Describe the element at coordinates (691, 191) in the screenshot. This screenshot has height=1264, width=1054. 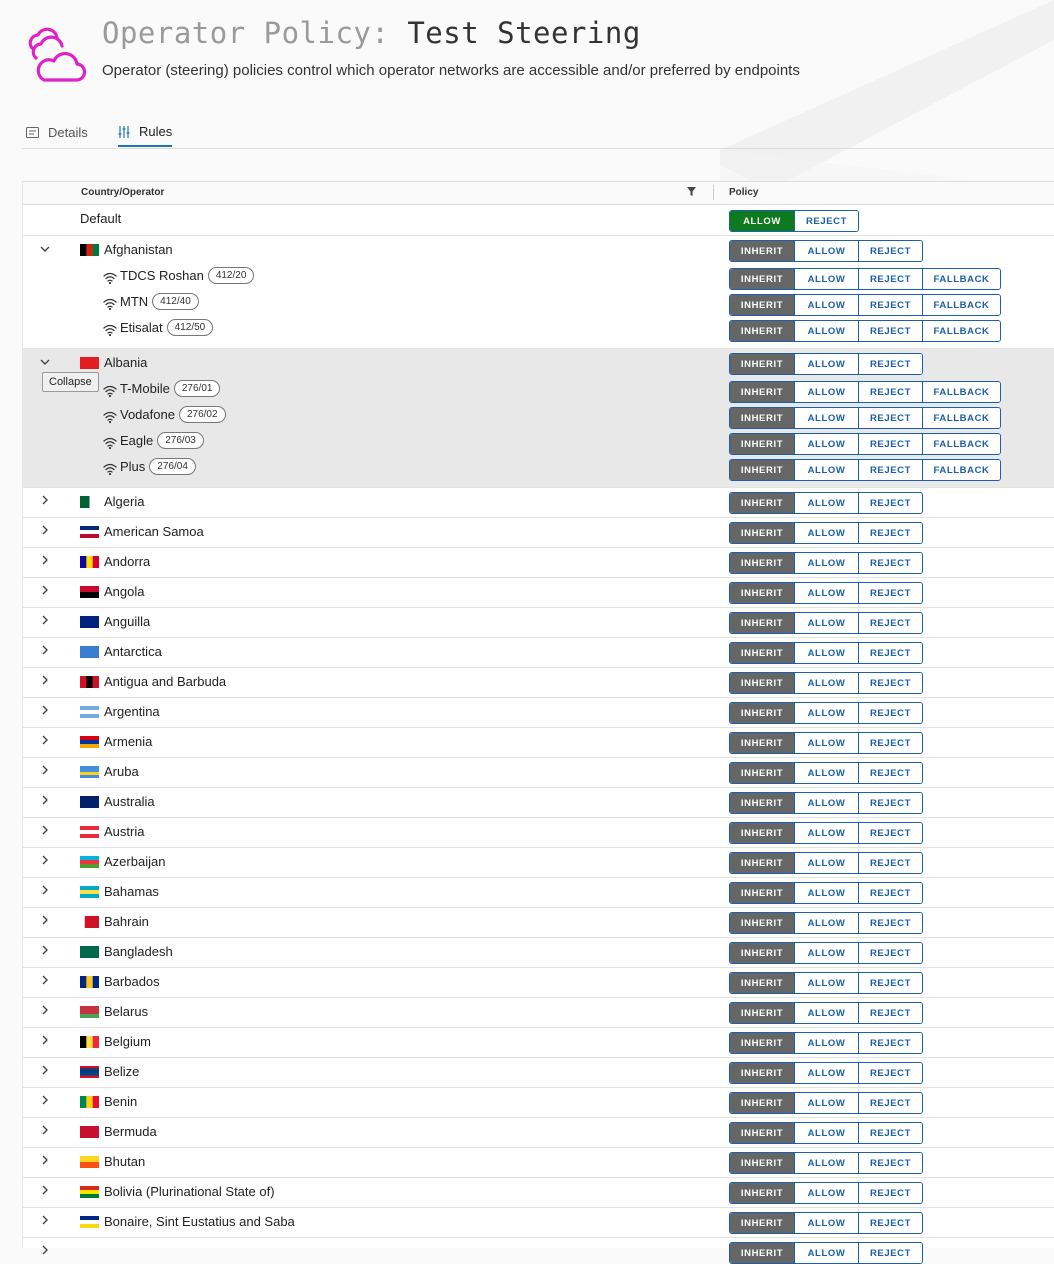
I see `filter-icon` at that location.